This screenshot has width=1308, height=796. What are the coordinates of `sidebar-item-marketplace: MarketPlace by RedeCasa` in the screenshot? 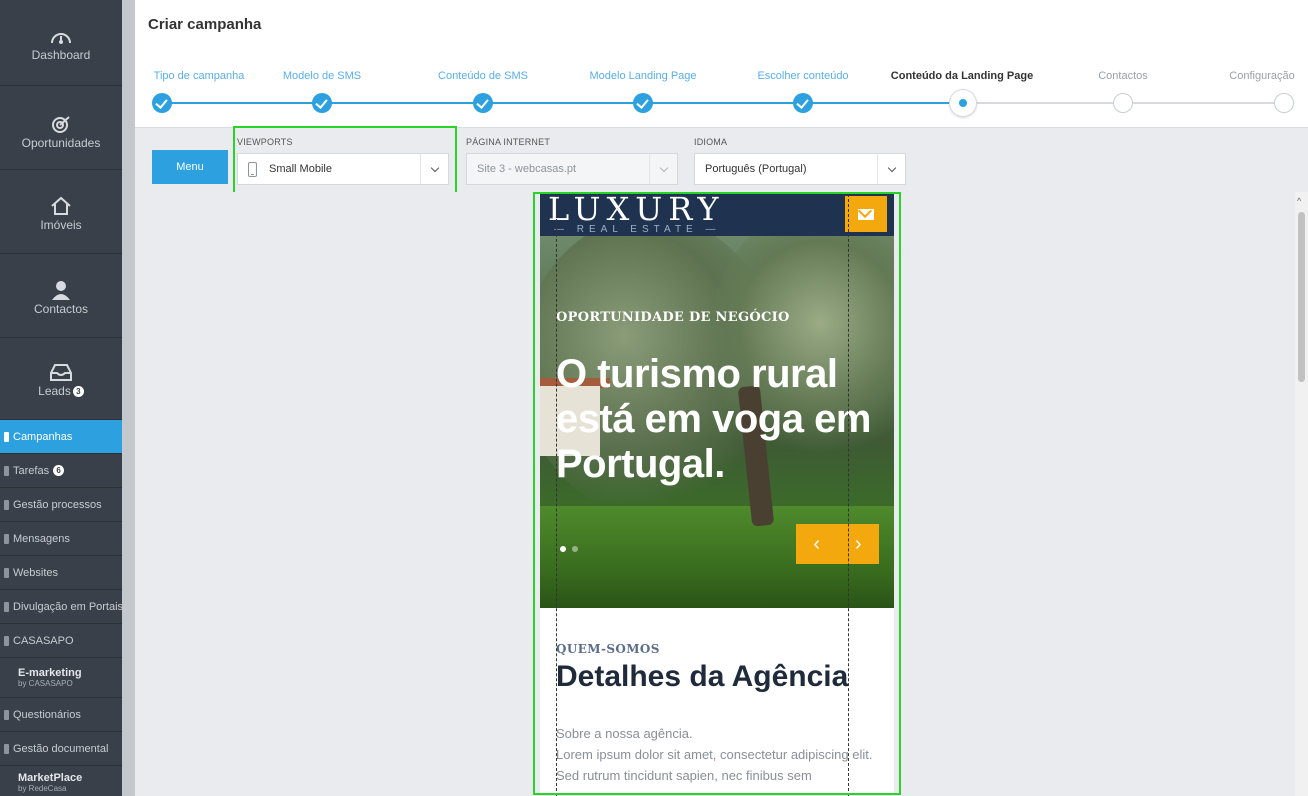 It's located at (61, 781).